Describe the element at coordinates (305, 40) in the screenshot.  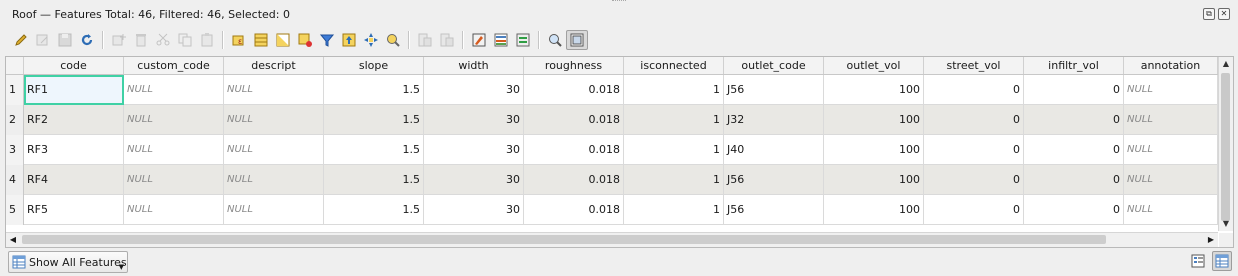
I see `deselect-all-button` at that location.